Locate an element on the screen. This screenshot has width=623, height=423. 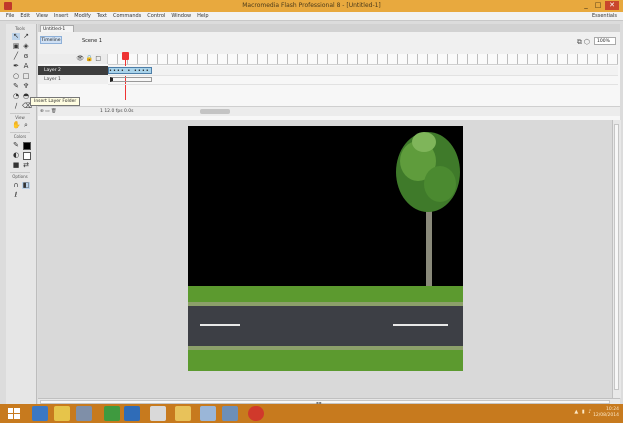
edit-bar-icons: ⧉⬡ is located at coordinates (584, 42).